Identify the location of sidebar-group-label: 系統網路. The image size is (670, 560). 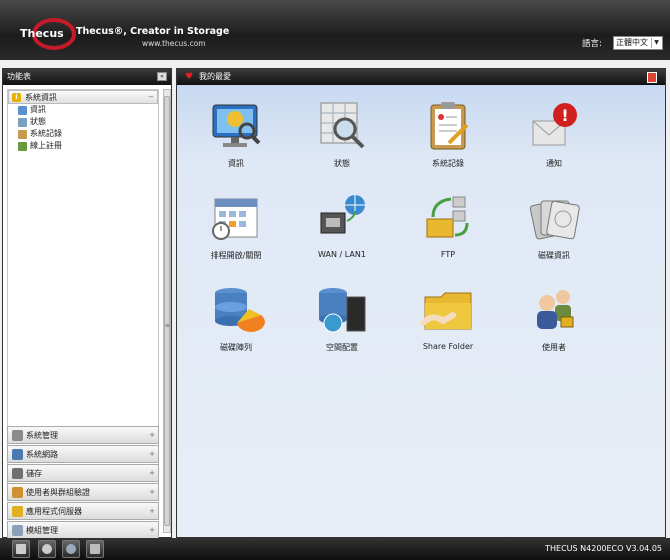
(42, 454).